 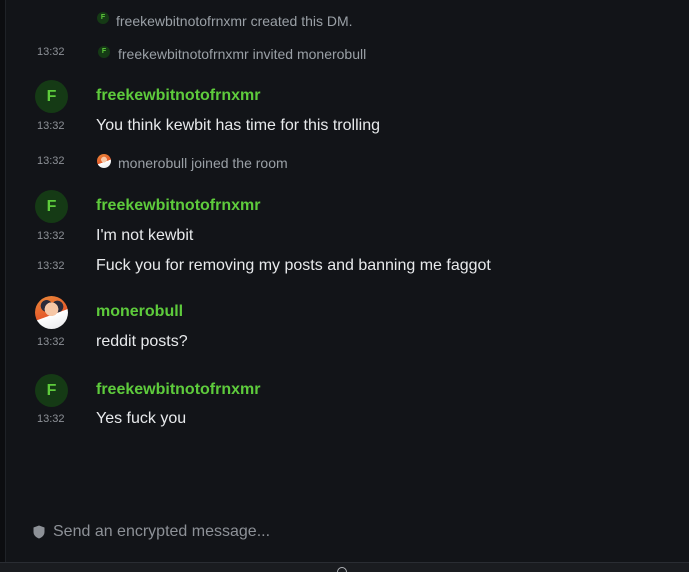 I want to click on message-input, so click(x=353, y=532).